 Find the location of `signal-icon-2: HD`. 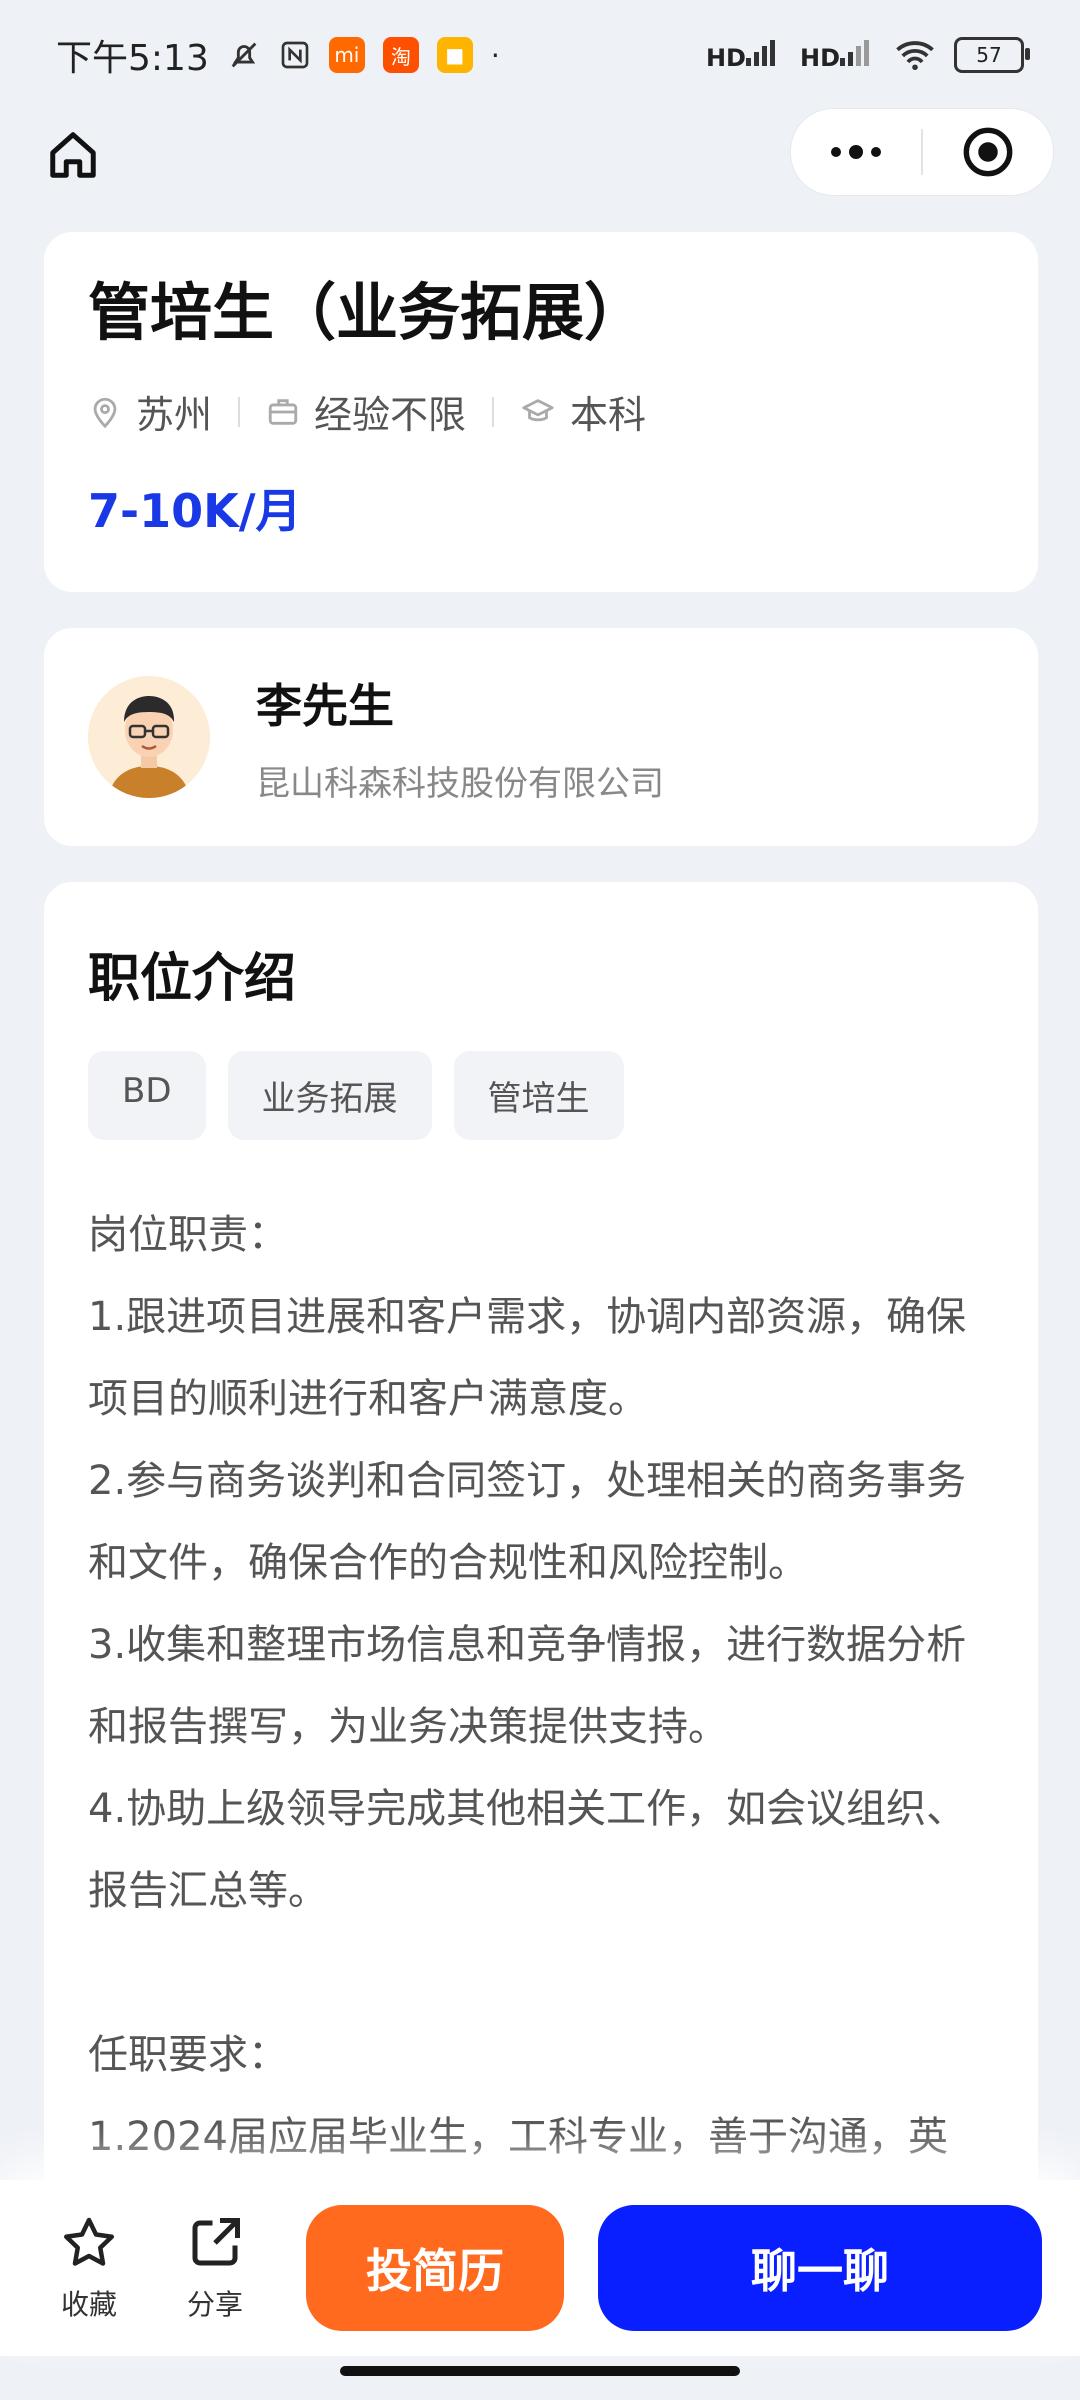

signal-icon-2: HD is located at coordinates (838, 55).